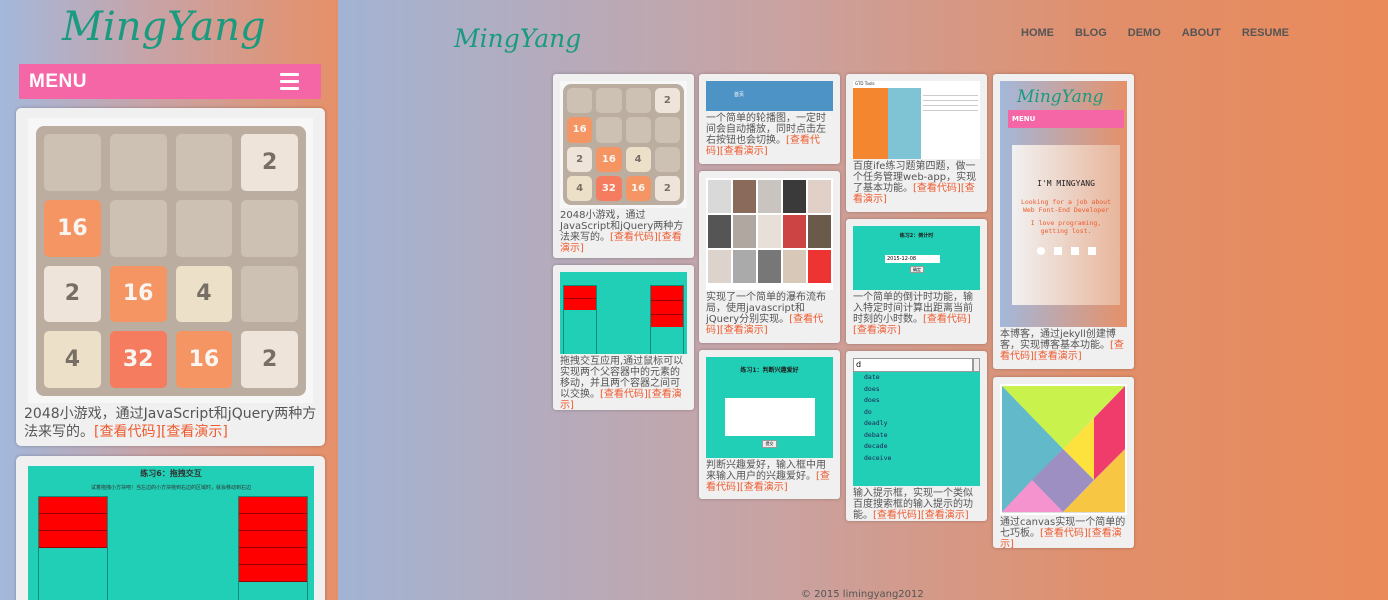  Describe the element at coordinates (609, 188) in the screenshot. I see `game-tile: 32` at that location.